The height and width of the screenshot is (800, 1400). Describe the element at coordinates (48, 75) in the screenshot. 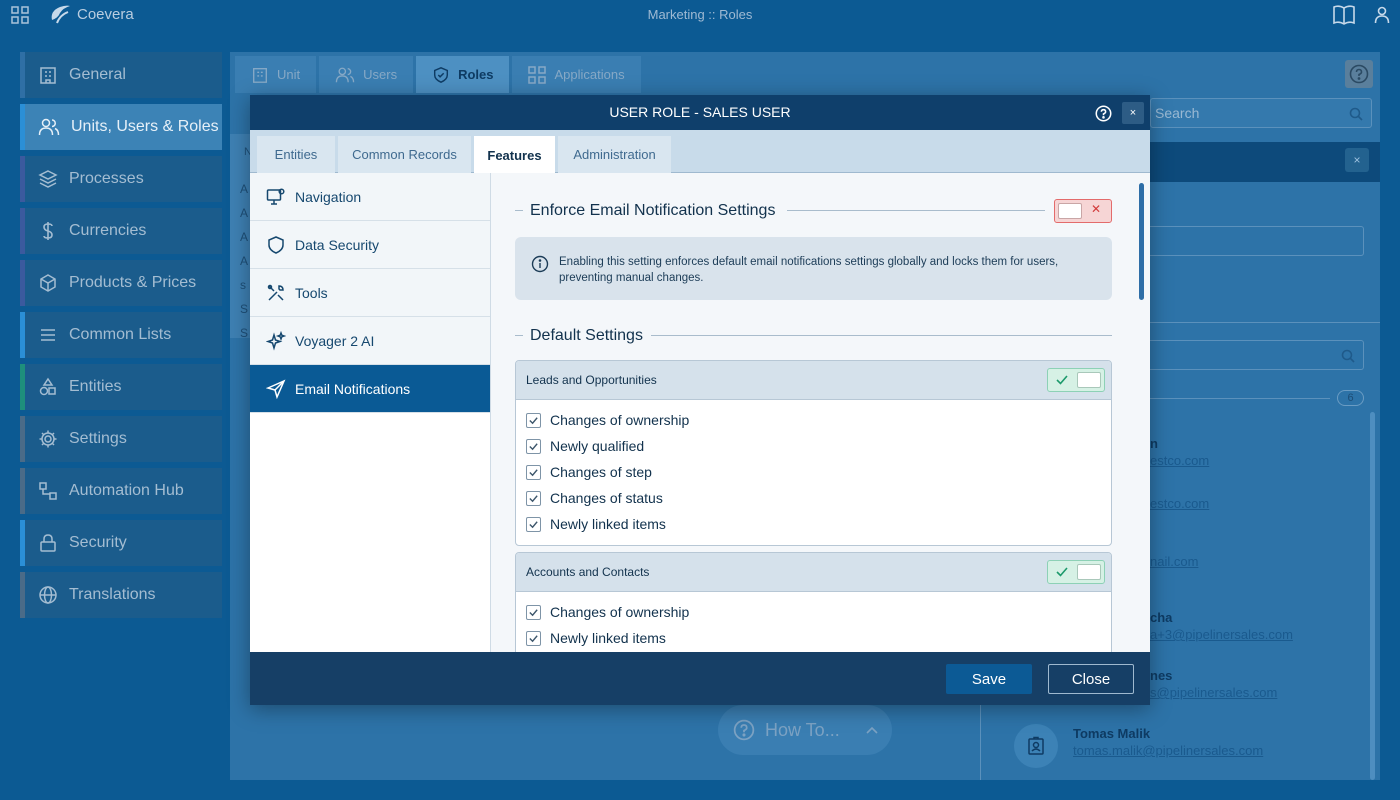

I see `building-icon` at that location.